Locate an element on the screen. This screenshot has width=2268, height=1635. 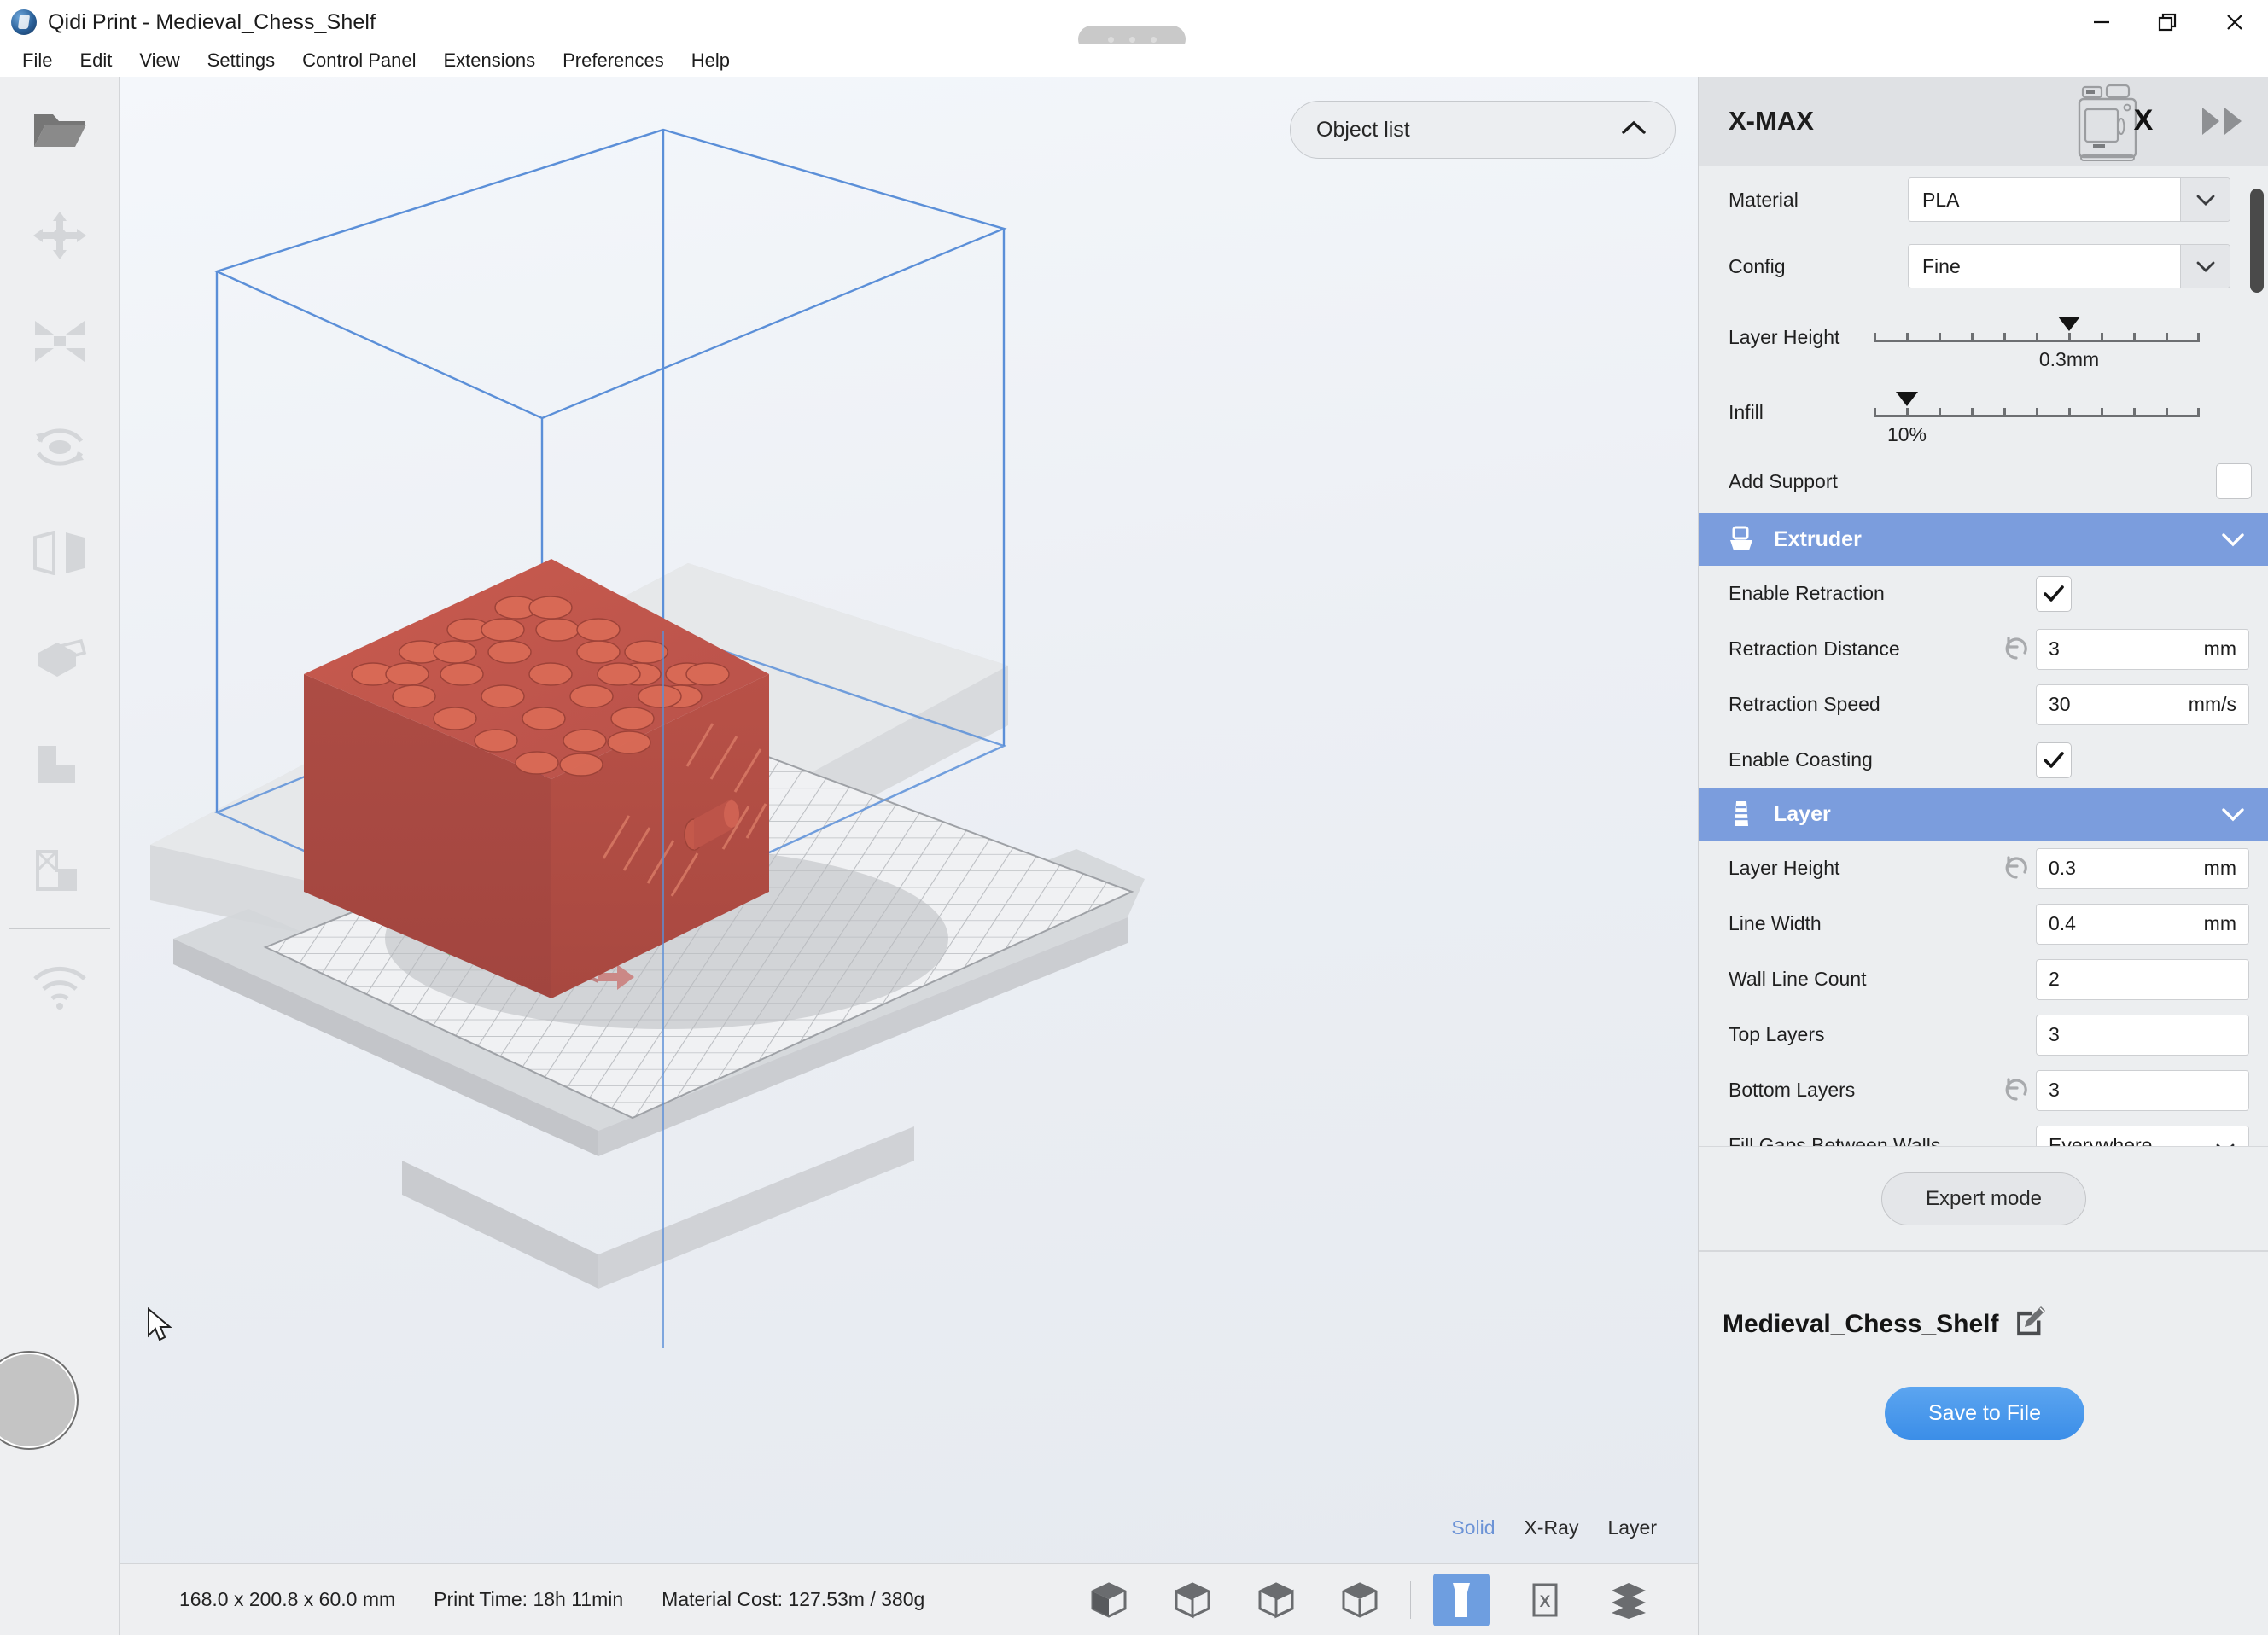
xray-view-icon: X is located at coordinates (1545, 1599).